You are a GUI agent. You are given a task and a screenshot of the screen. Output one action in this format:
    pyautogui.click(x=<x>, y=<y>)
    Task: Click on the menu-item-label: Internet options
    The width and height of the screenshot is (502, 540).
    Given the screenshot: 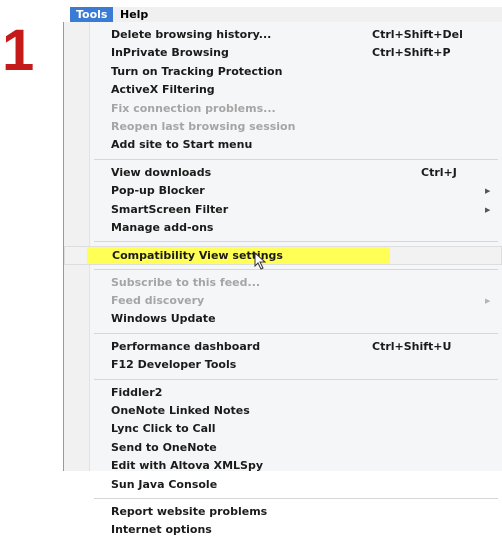 What is the action you would take?
    pyautogui.click(x=161, y=530)
    